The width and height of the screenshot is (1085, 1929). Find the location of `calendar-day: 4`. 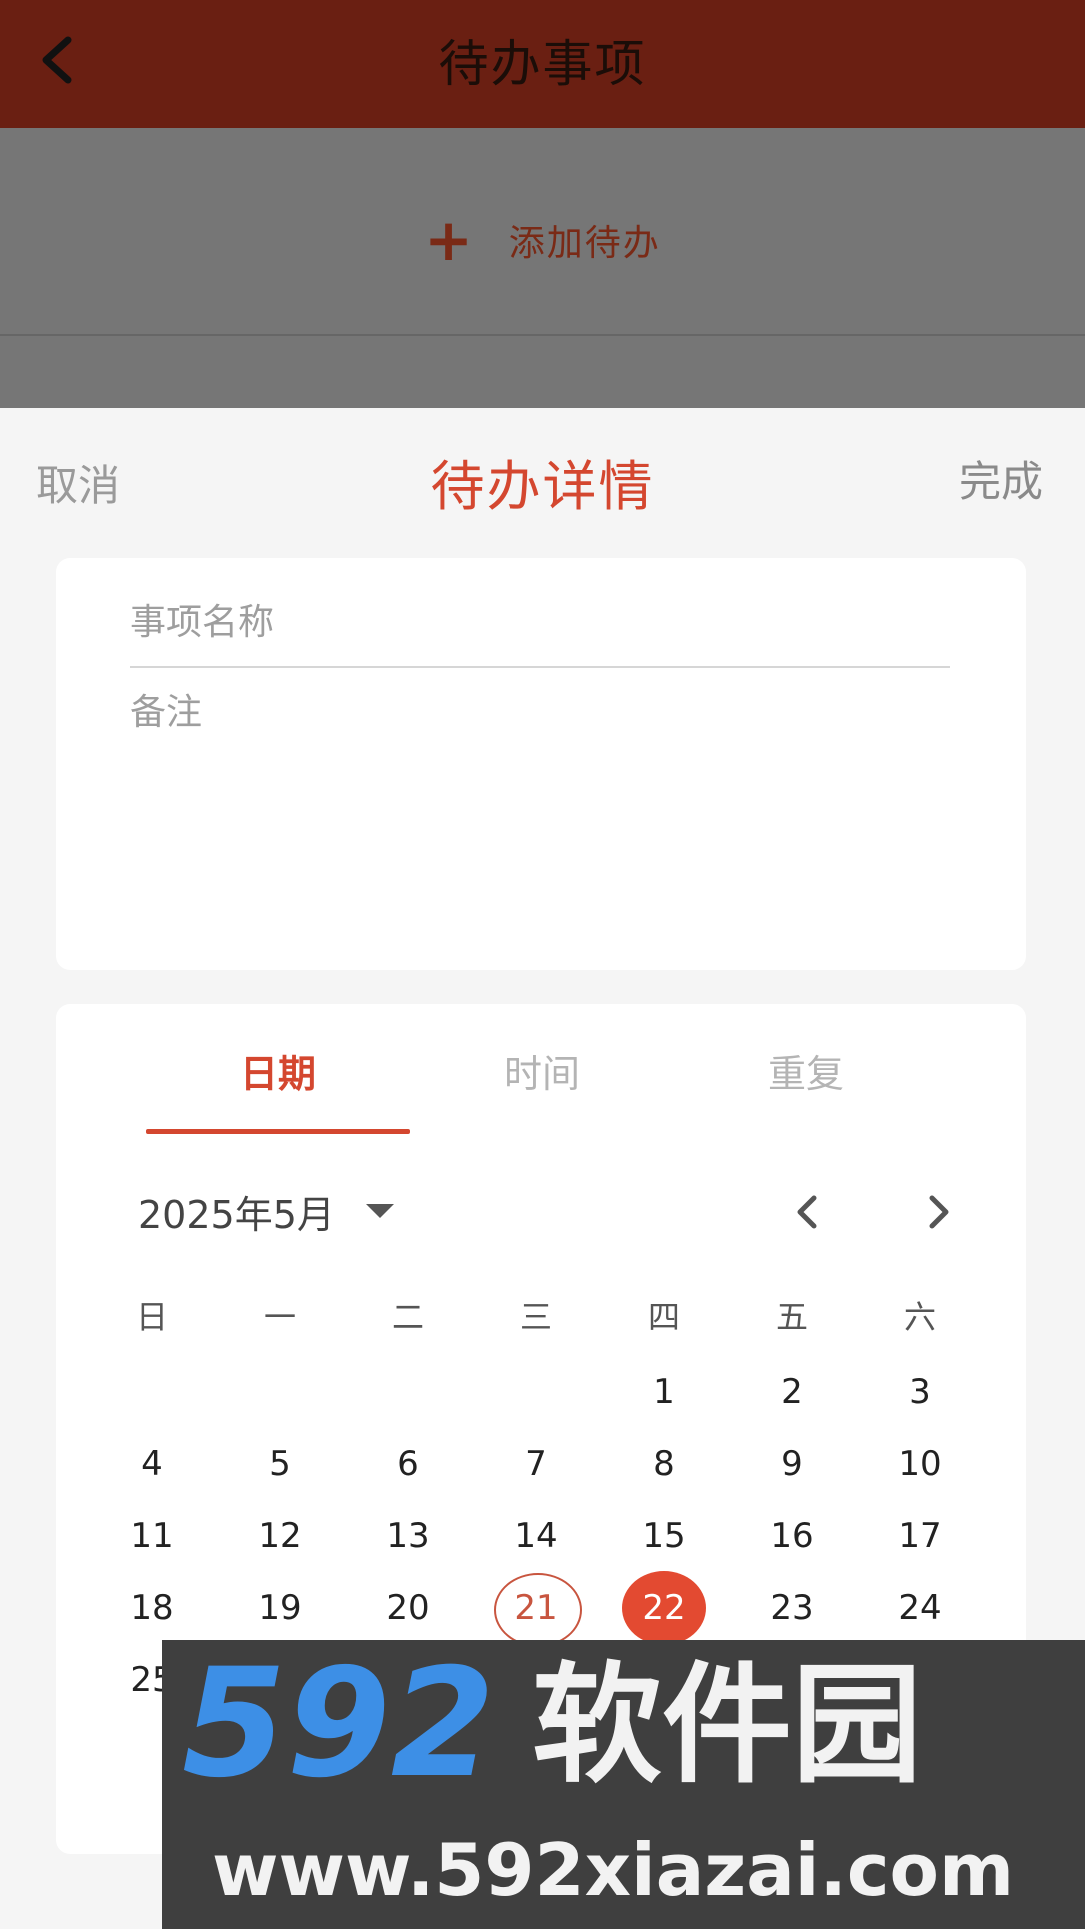

calendar-day: 4 is located at coordinates (152, 1464).